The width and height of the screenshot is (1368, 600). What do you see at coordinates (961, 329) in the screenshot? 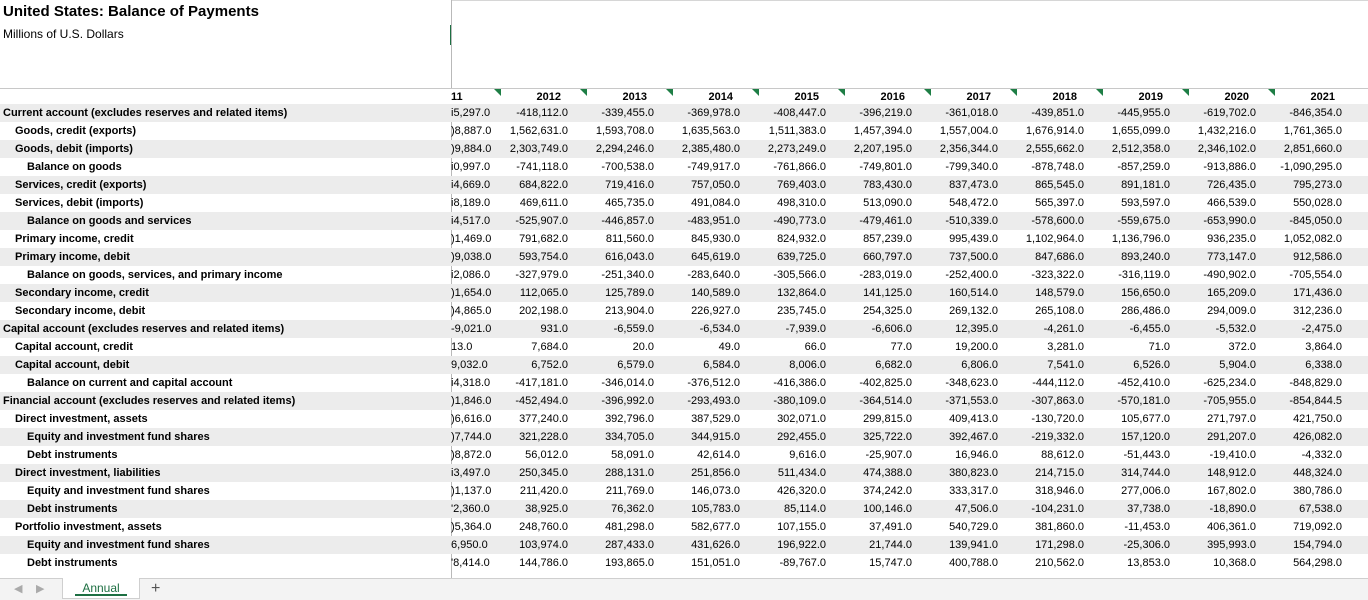
I see `data-cell: 12,395.0` at bounding box center [961, 329].